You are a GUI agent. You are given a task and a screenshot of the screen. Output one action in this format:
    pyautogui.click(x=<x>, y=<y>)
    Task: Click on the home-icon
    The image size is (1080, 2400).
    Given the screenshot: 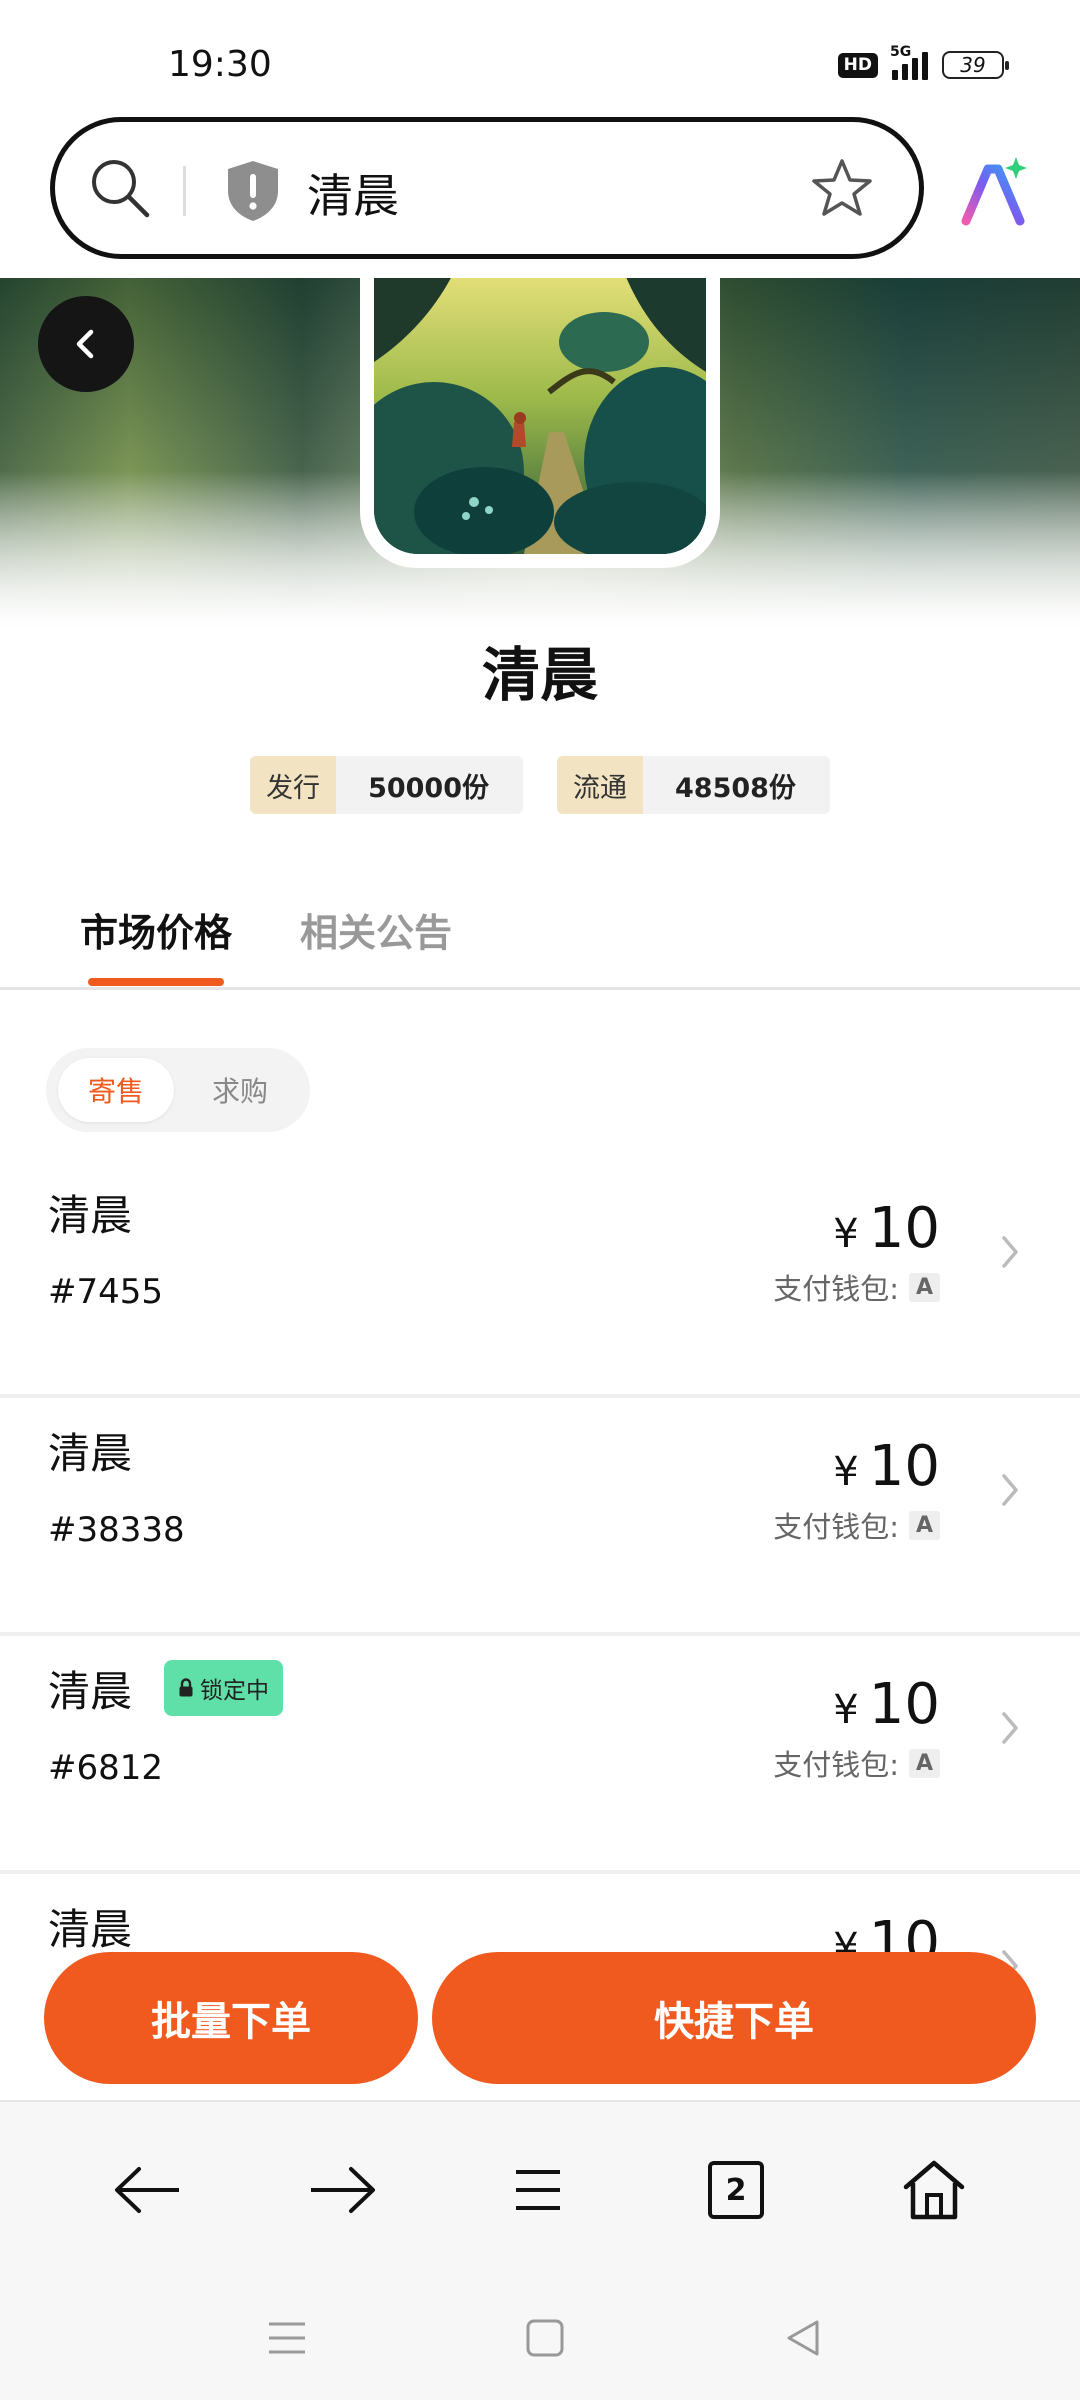 What is the action you would take?
    pyautogui.click(x=934, y=2190)
    